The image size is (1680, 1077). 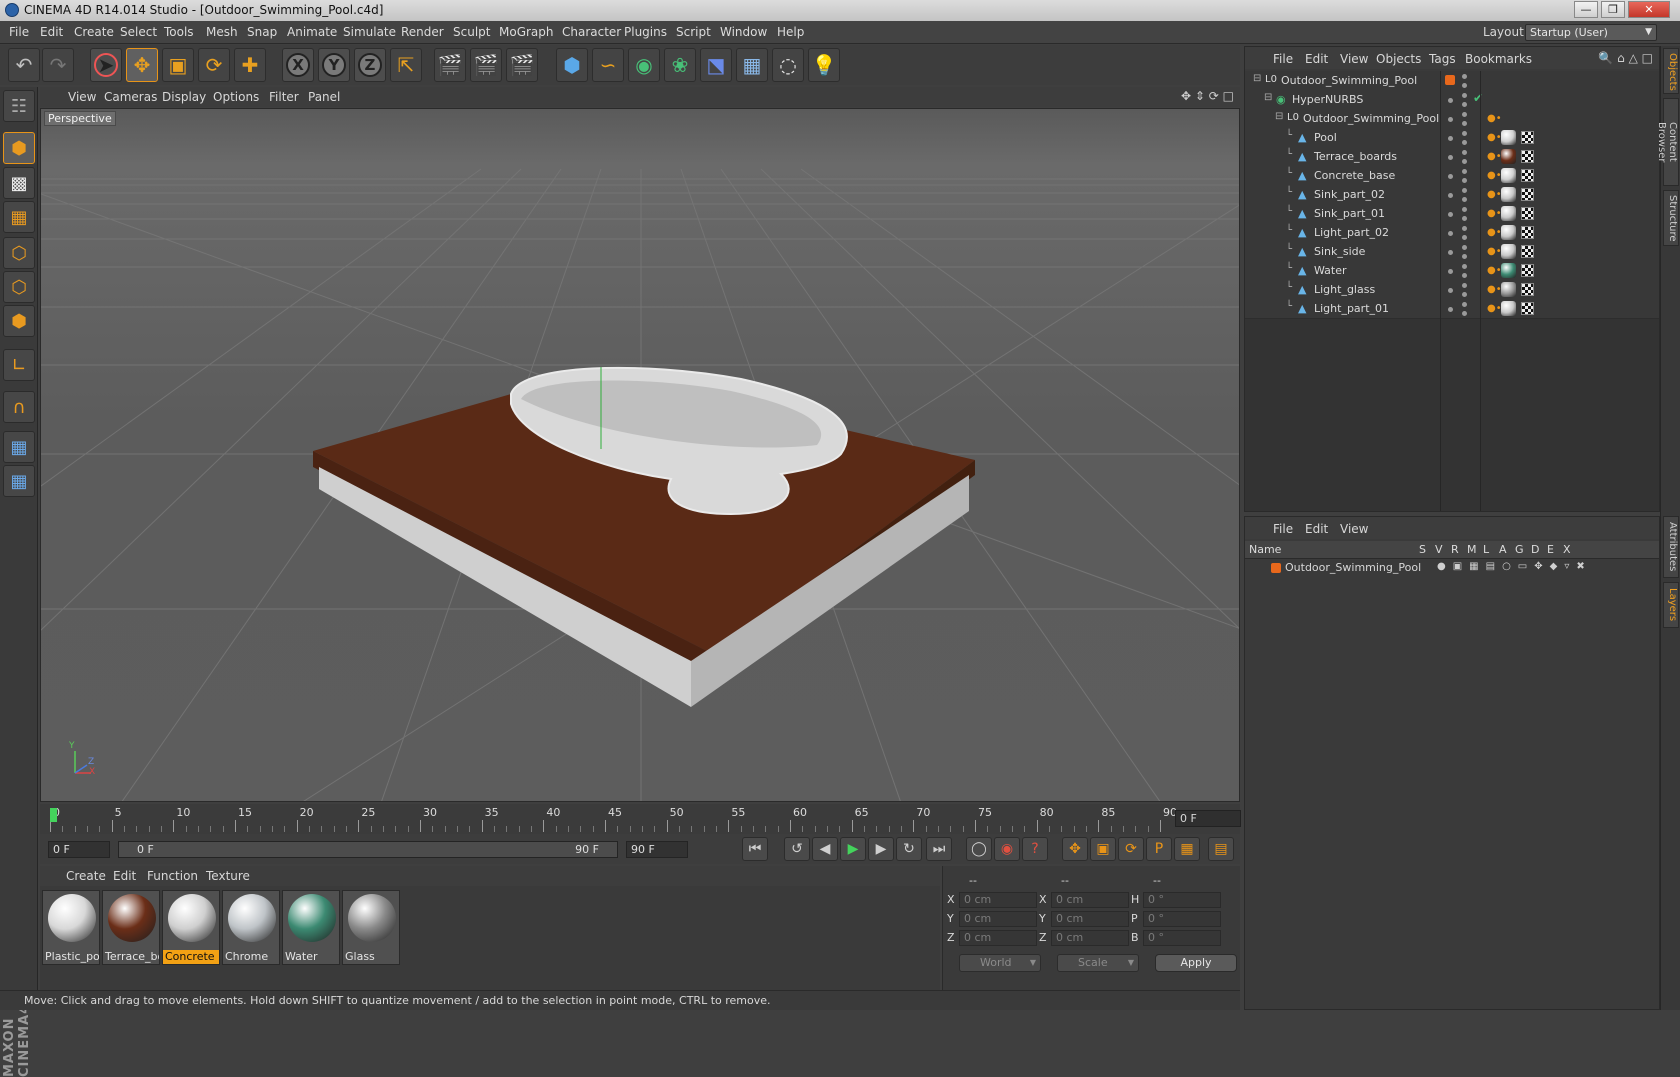 I want to click on playhead, so click(x=53, y=815).